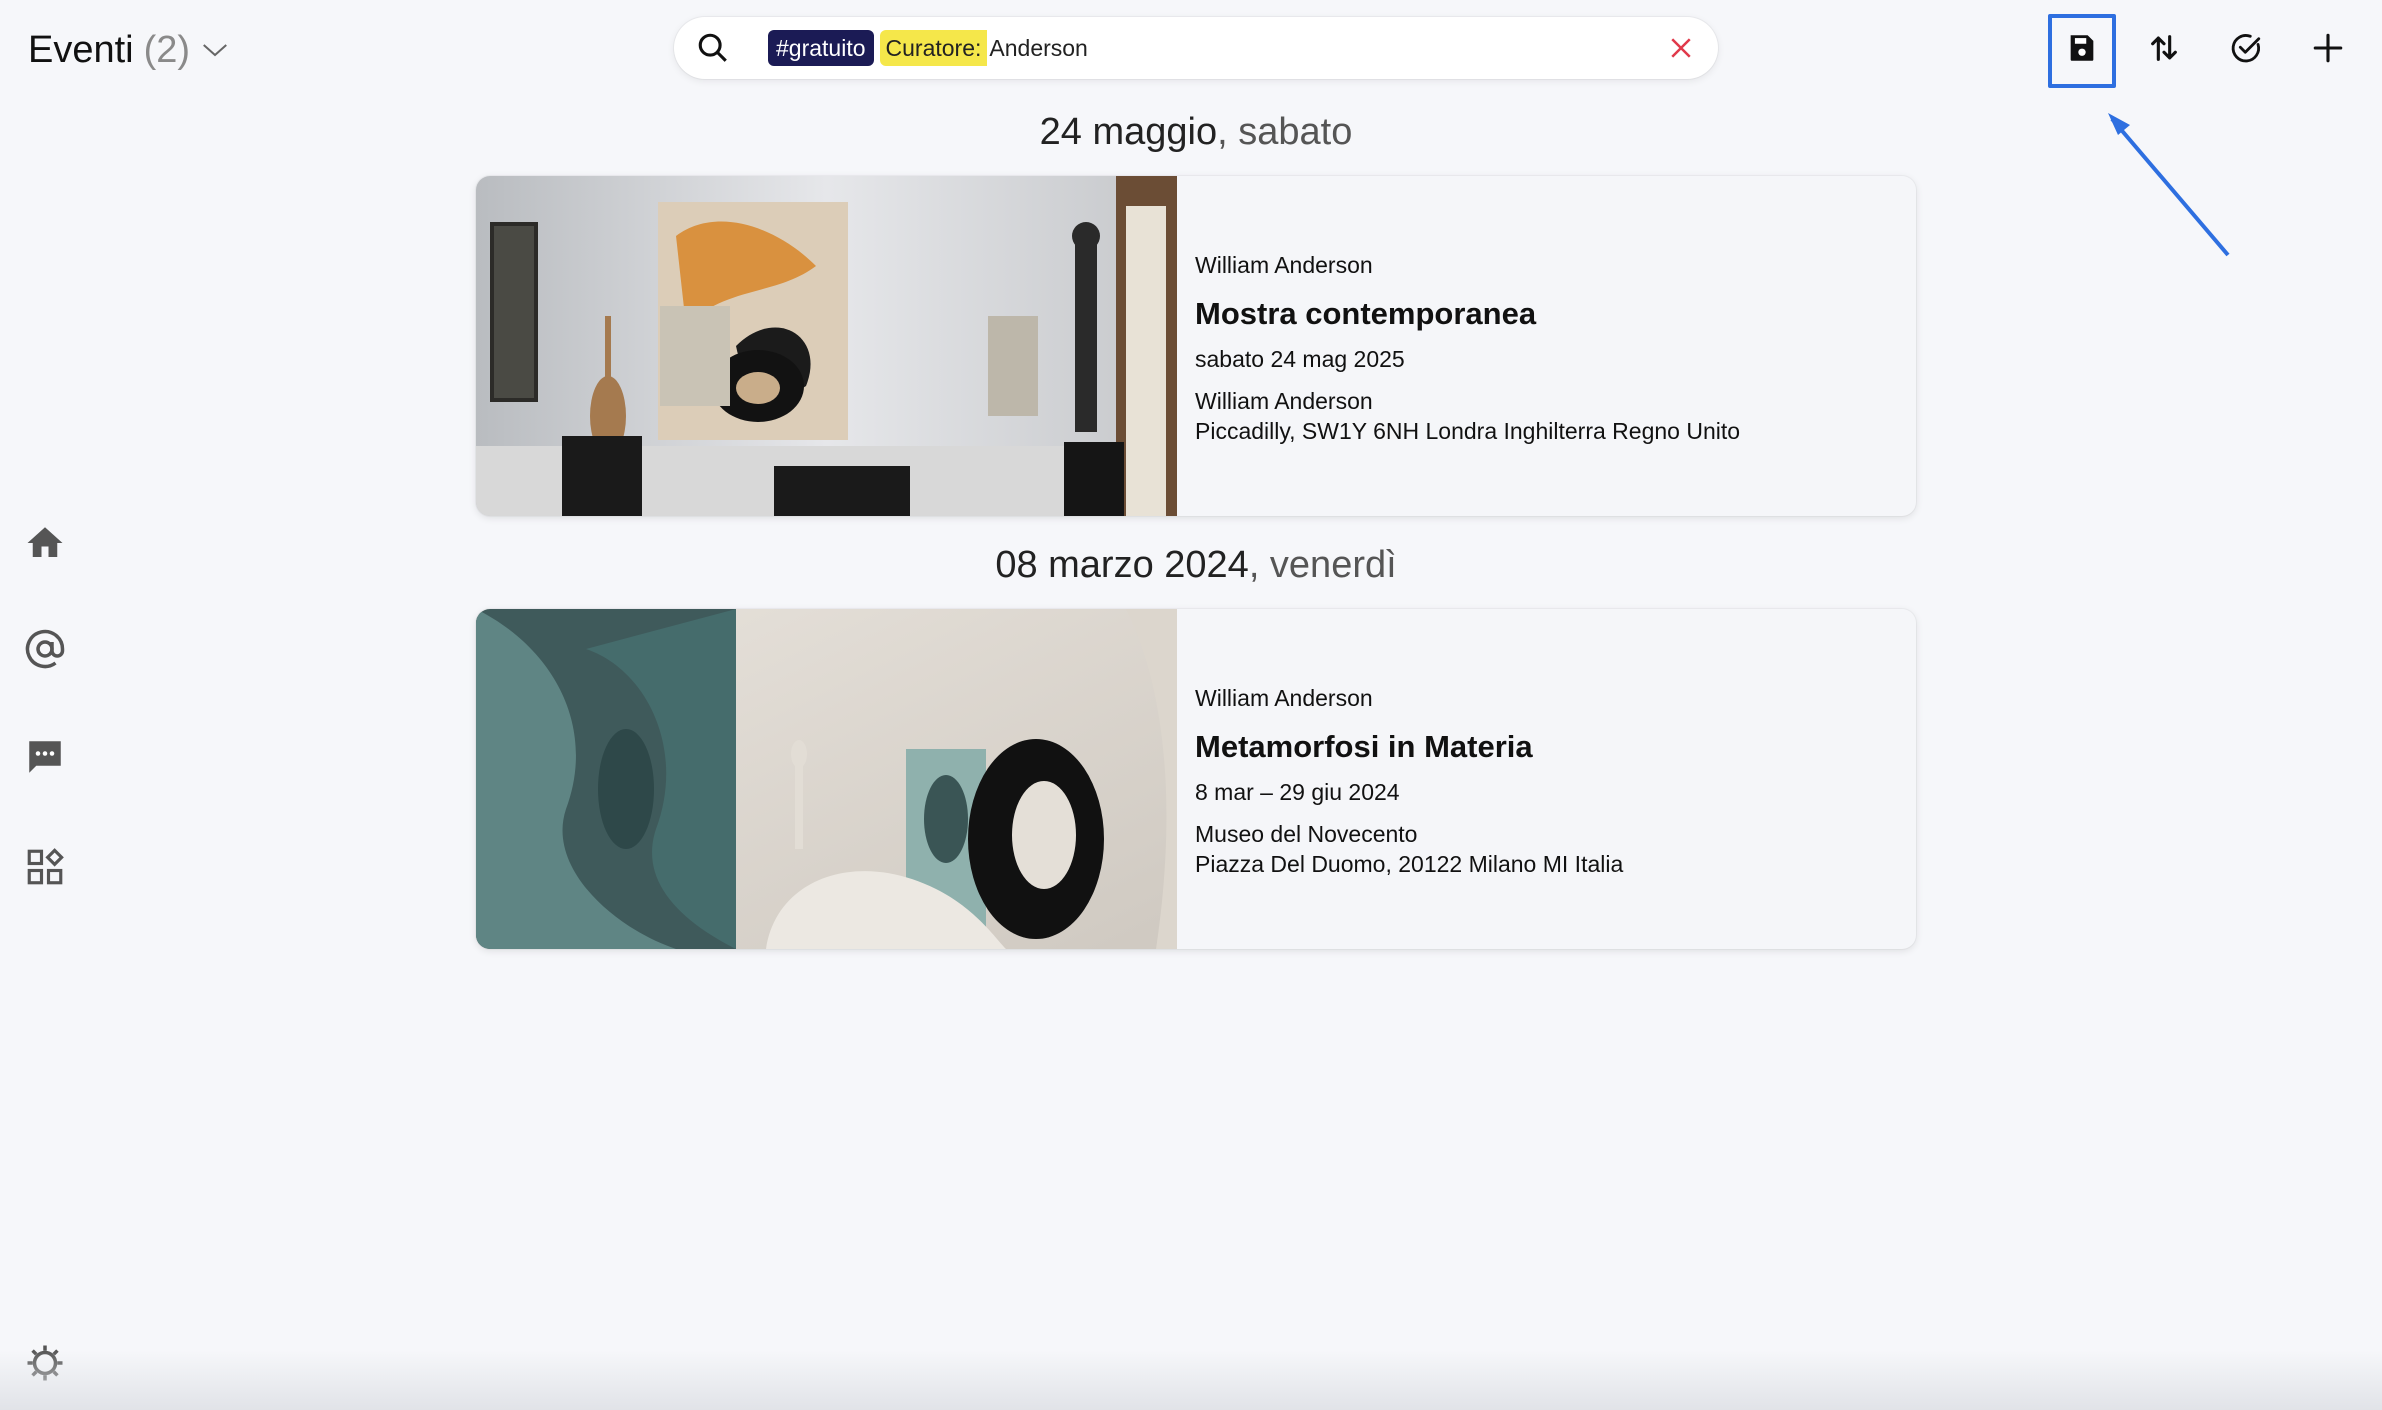  I want to click on sidebar-item-chat, so click(45, 757).